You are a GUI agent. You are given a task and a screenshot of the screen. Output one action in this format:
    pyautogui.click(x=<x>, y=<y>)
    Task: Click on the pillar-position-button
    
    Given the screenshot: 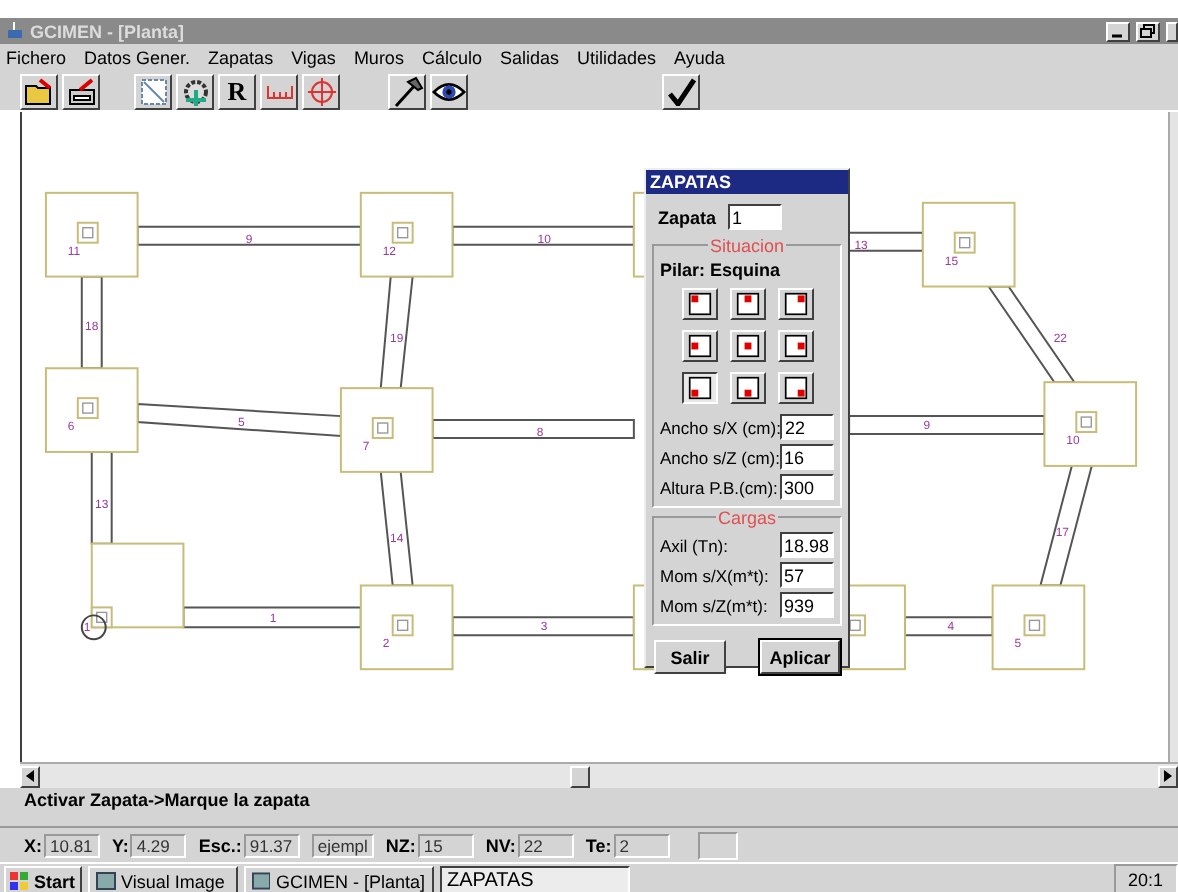 What is the action you would take?
    pyautogui.click(x=699, y=388)
    